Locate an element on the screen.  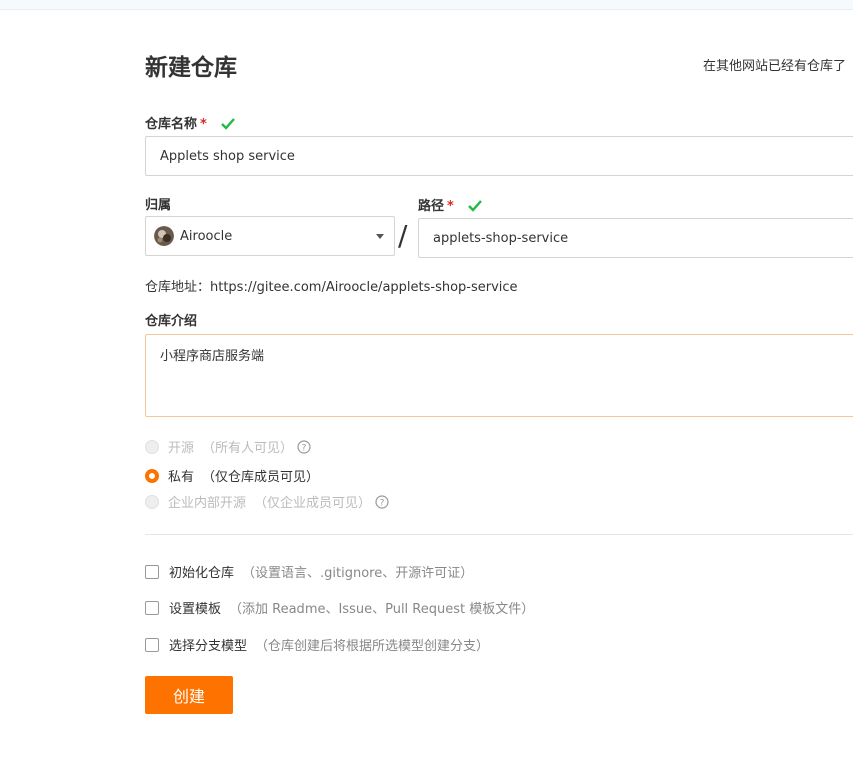
branch-model-option: 选择分支模型 （仓库创建后将根据所选模型创建分支） is located at coordinates (317, 644).